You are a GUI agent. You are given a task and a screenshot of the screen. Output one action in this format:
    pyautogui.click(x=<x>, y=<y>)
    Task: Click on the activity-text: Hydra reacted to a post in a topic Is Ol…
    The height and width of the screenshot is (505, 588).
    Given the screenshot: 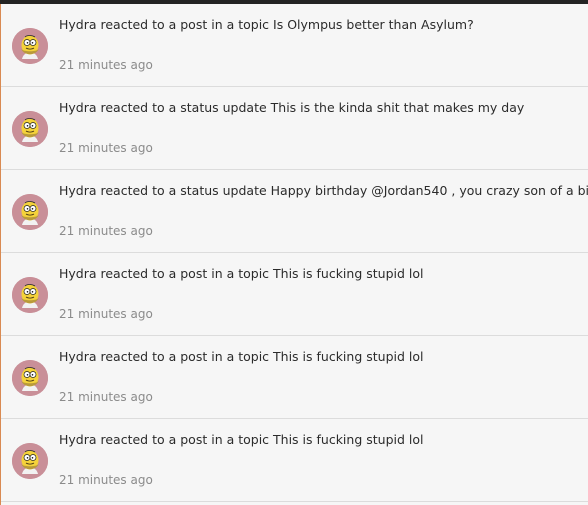 What is the action you would take?
    pyautogui.click(x=266, y=24)
    